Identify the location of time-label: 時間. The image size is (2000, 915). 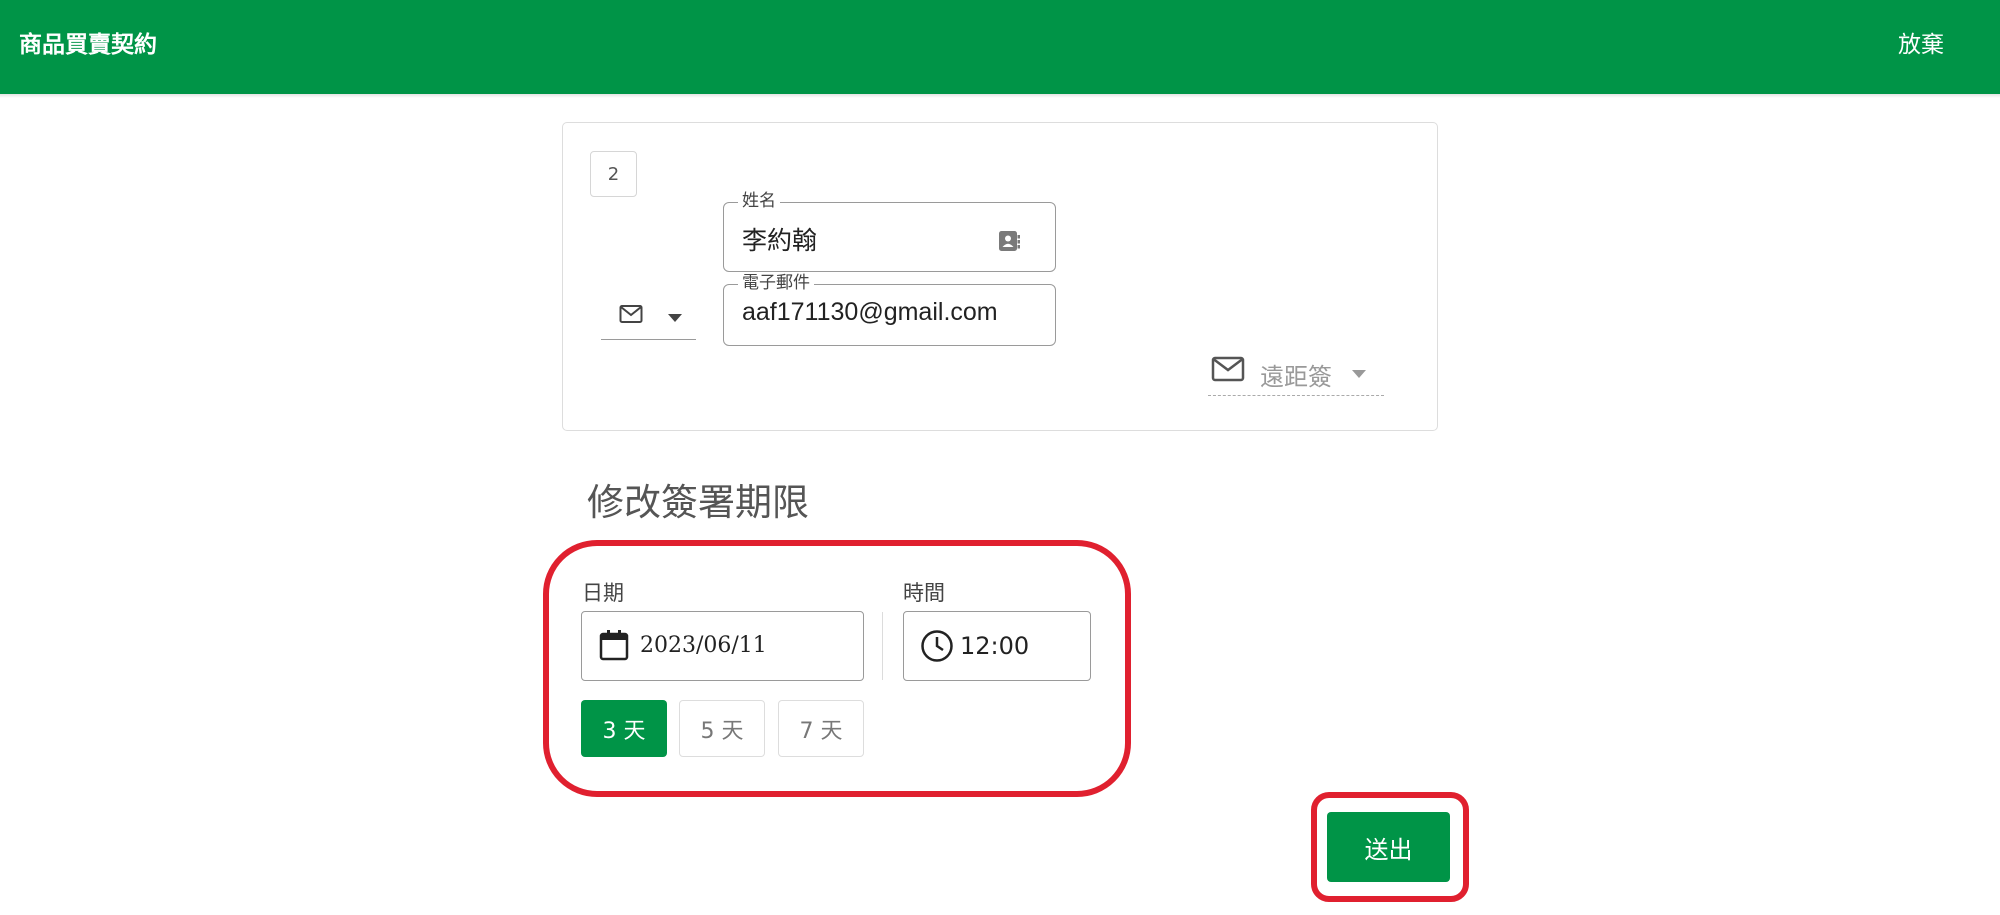
(924, 593).